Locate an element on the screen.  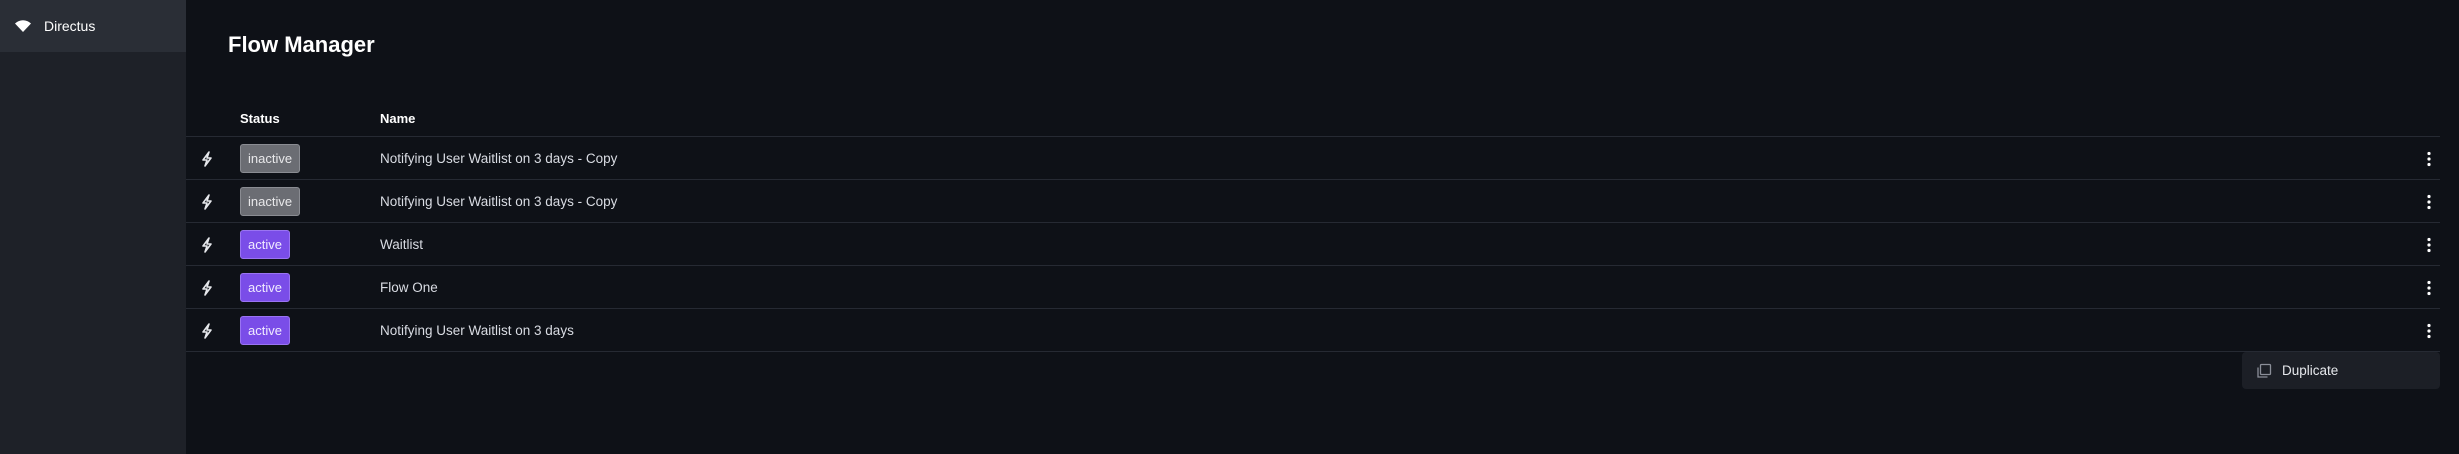
sidebar: Directus is located at coordinates (93, 227).